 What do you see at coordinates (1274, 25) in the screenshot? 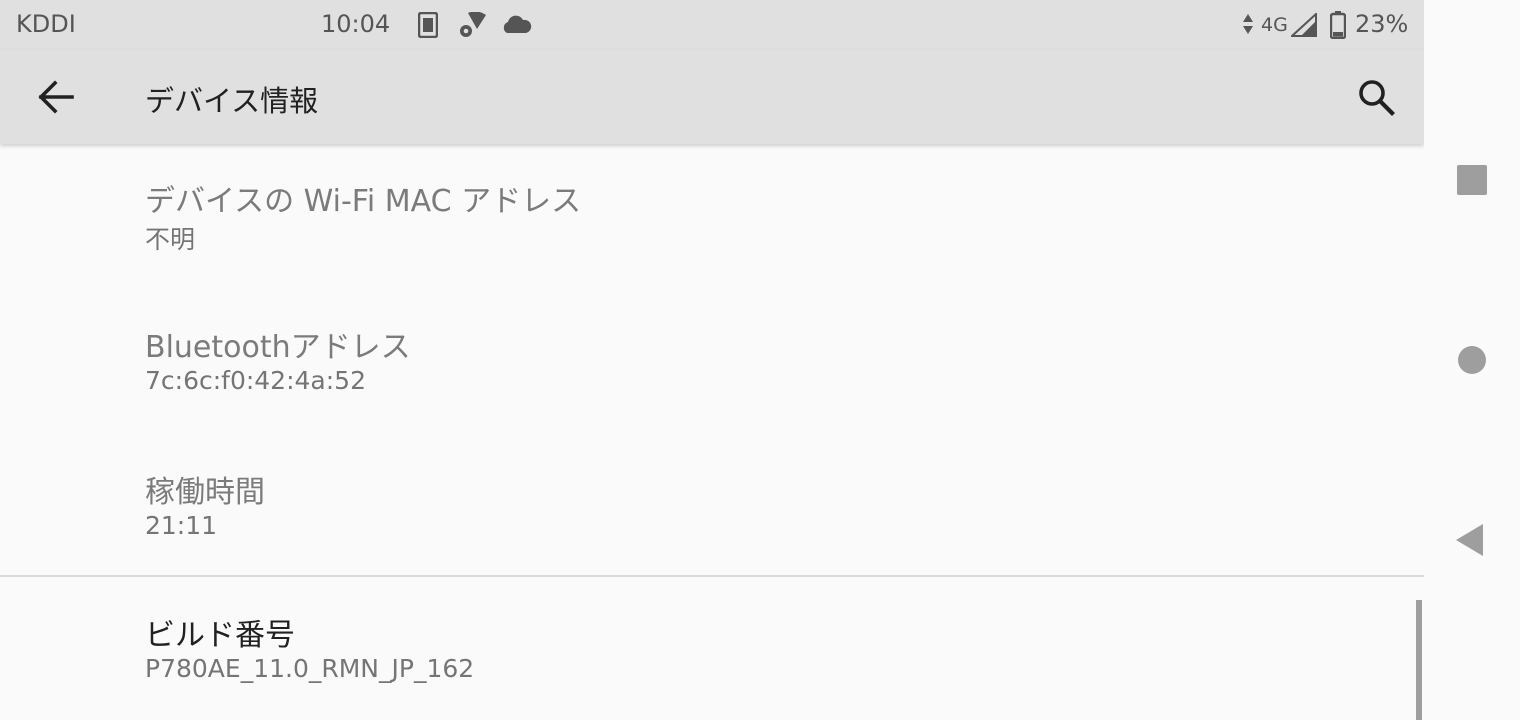
I see `network-type-label: 4G` at bounding box center [1274, 25].